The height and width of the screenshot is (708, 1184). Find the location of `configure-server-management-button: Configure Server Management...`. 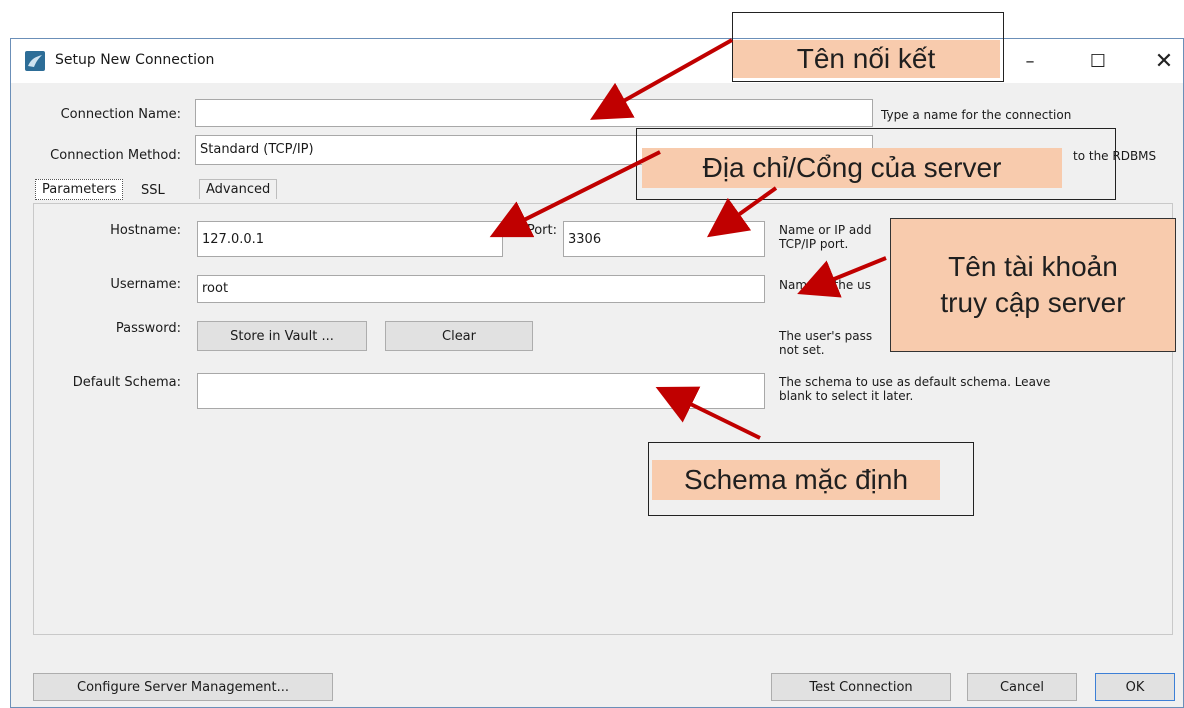

configure-server-management-button: Configure Server Management... is located at coordinates (183, 687).